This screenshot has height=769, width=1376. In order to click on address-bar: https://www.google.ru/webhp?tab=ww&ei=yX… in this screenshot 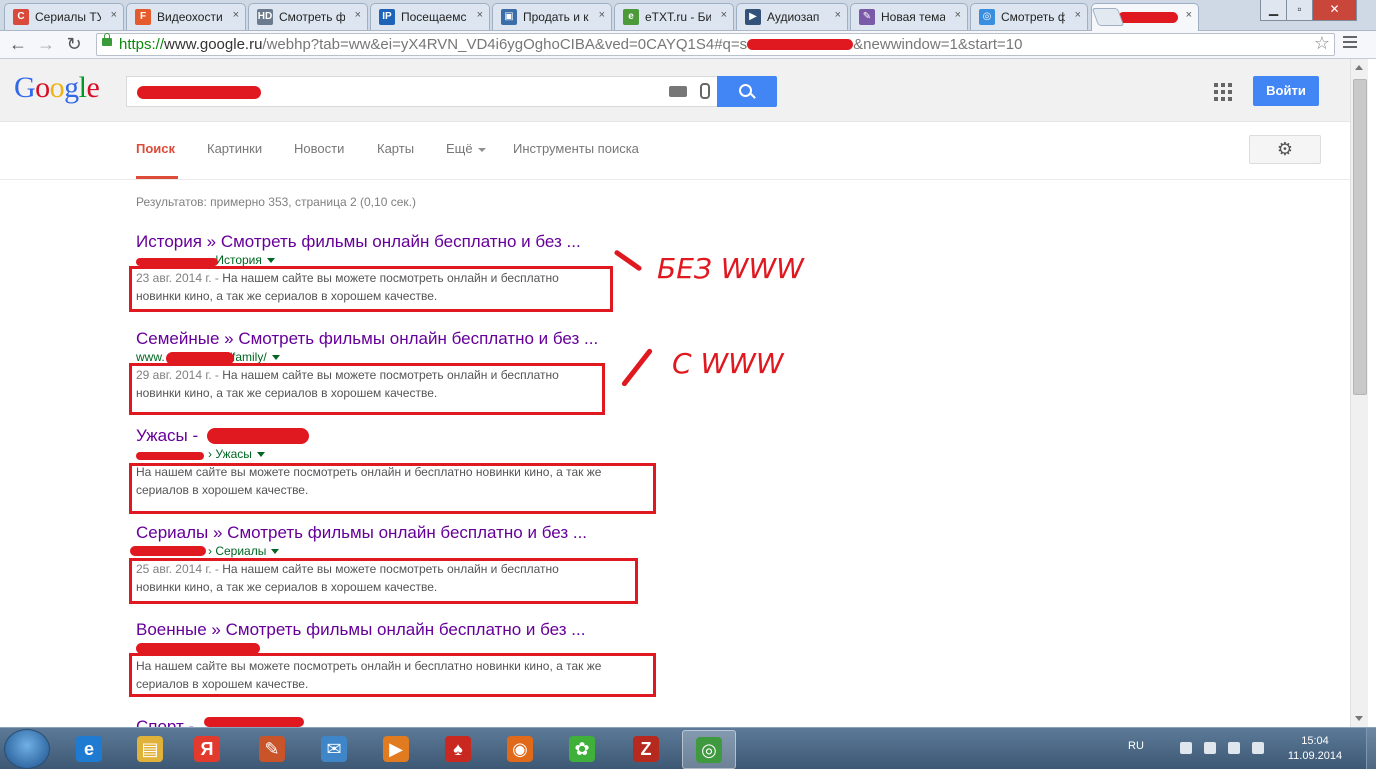, I will do `click(715, 44)`.